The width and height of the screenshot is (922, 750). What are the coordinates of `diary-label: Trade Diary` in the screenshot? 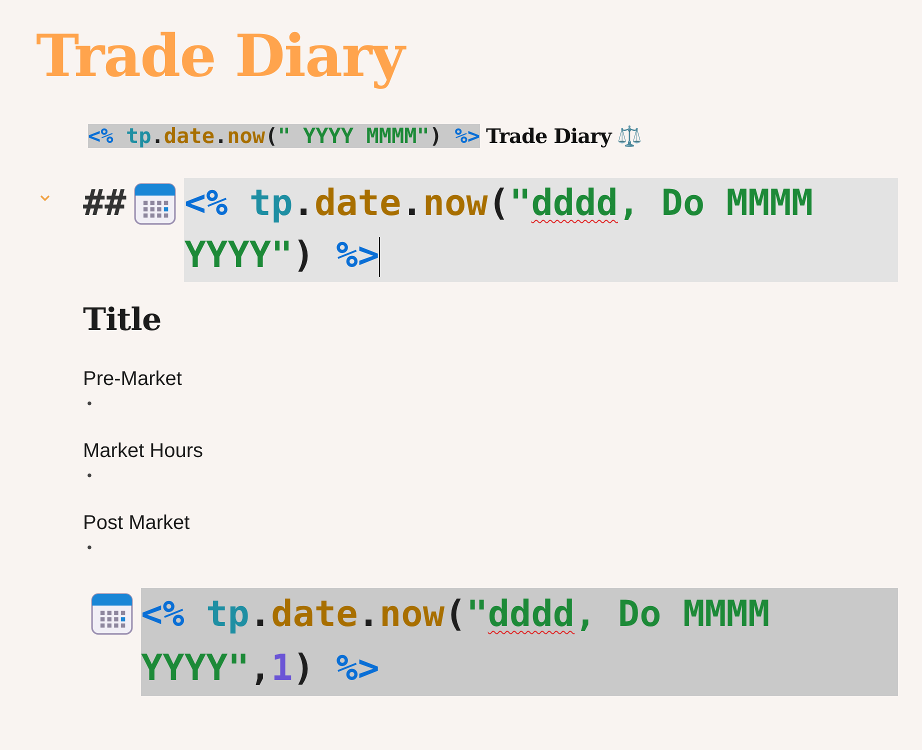 It's located at (549, 136).